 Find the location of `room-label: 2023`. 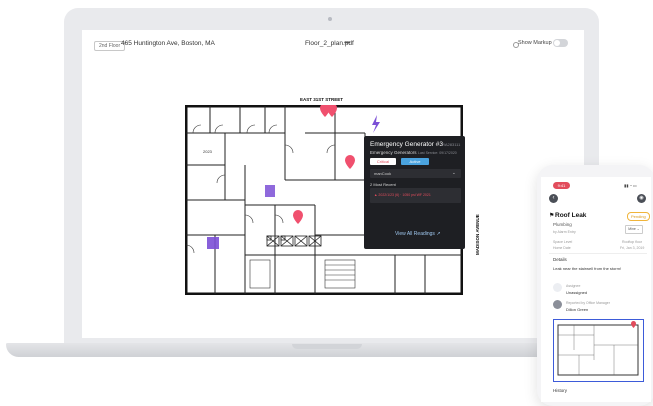

room-label: 2023 is located at coordinates (208, 151).